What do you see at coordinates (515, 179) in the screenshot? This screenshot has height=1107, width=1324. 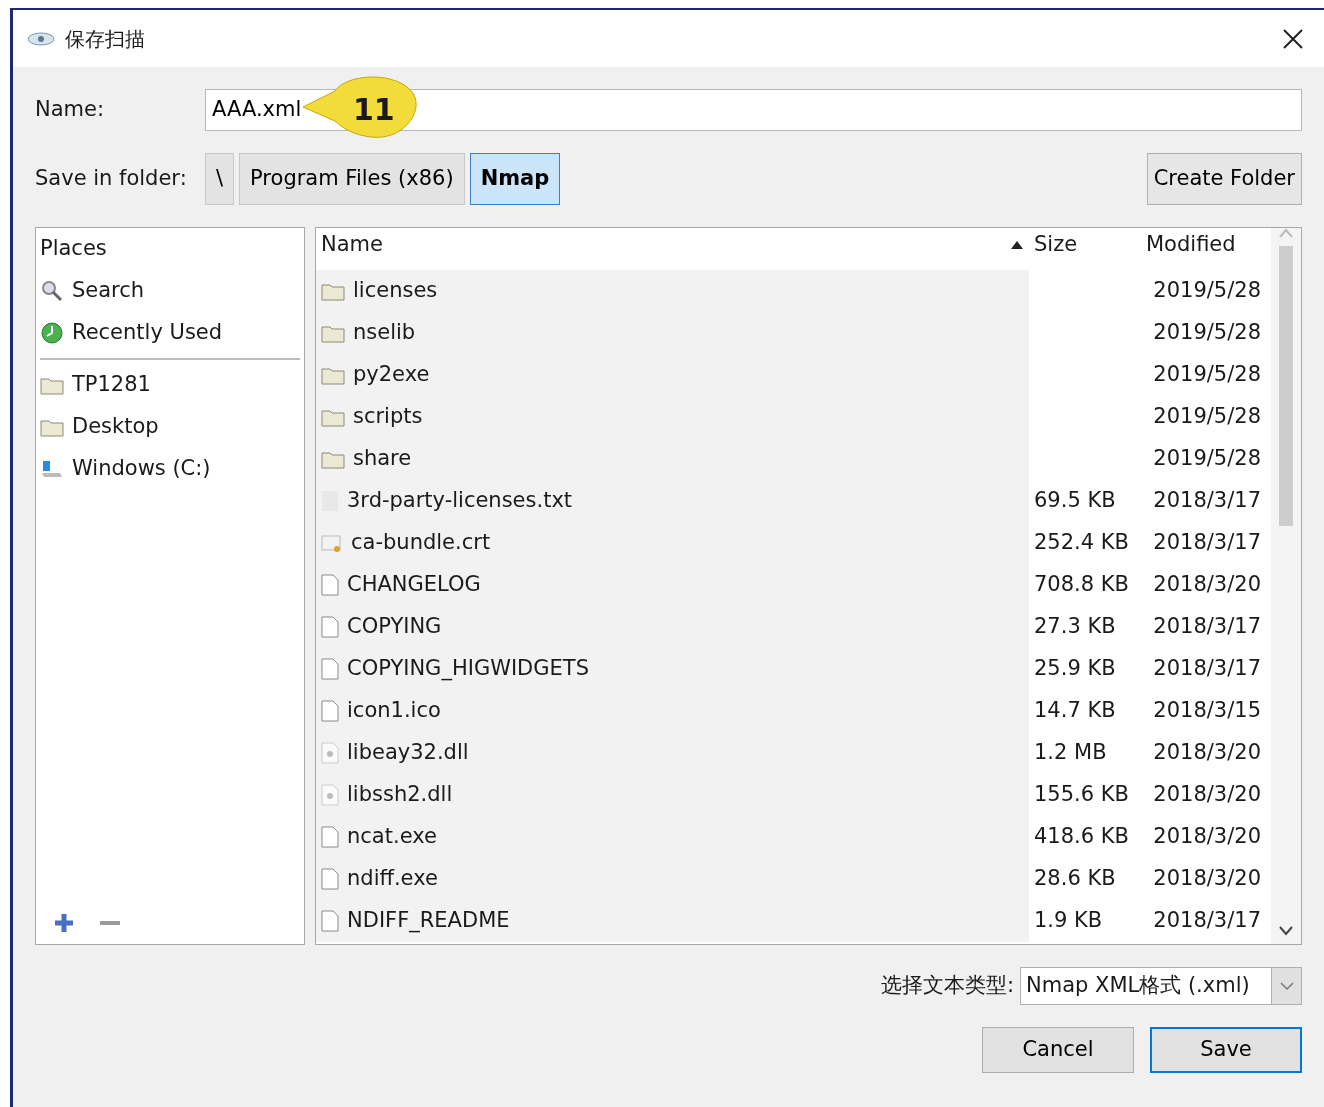 I see `path-button: Nmap` at bounding box center [515, 179].